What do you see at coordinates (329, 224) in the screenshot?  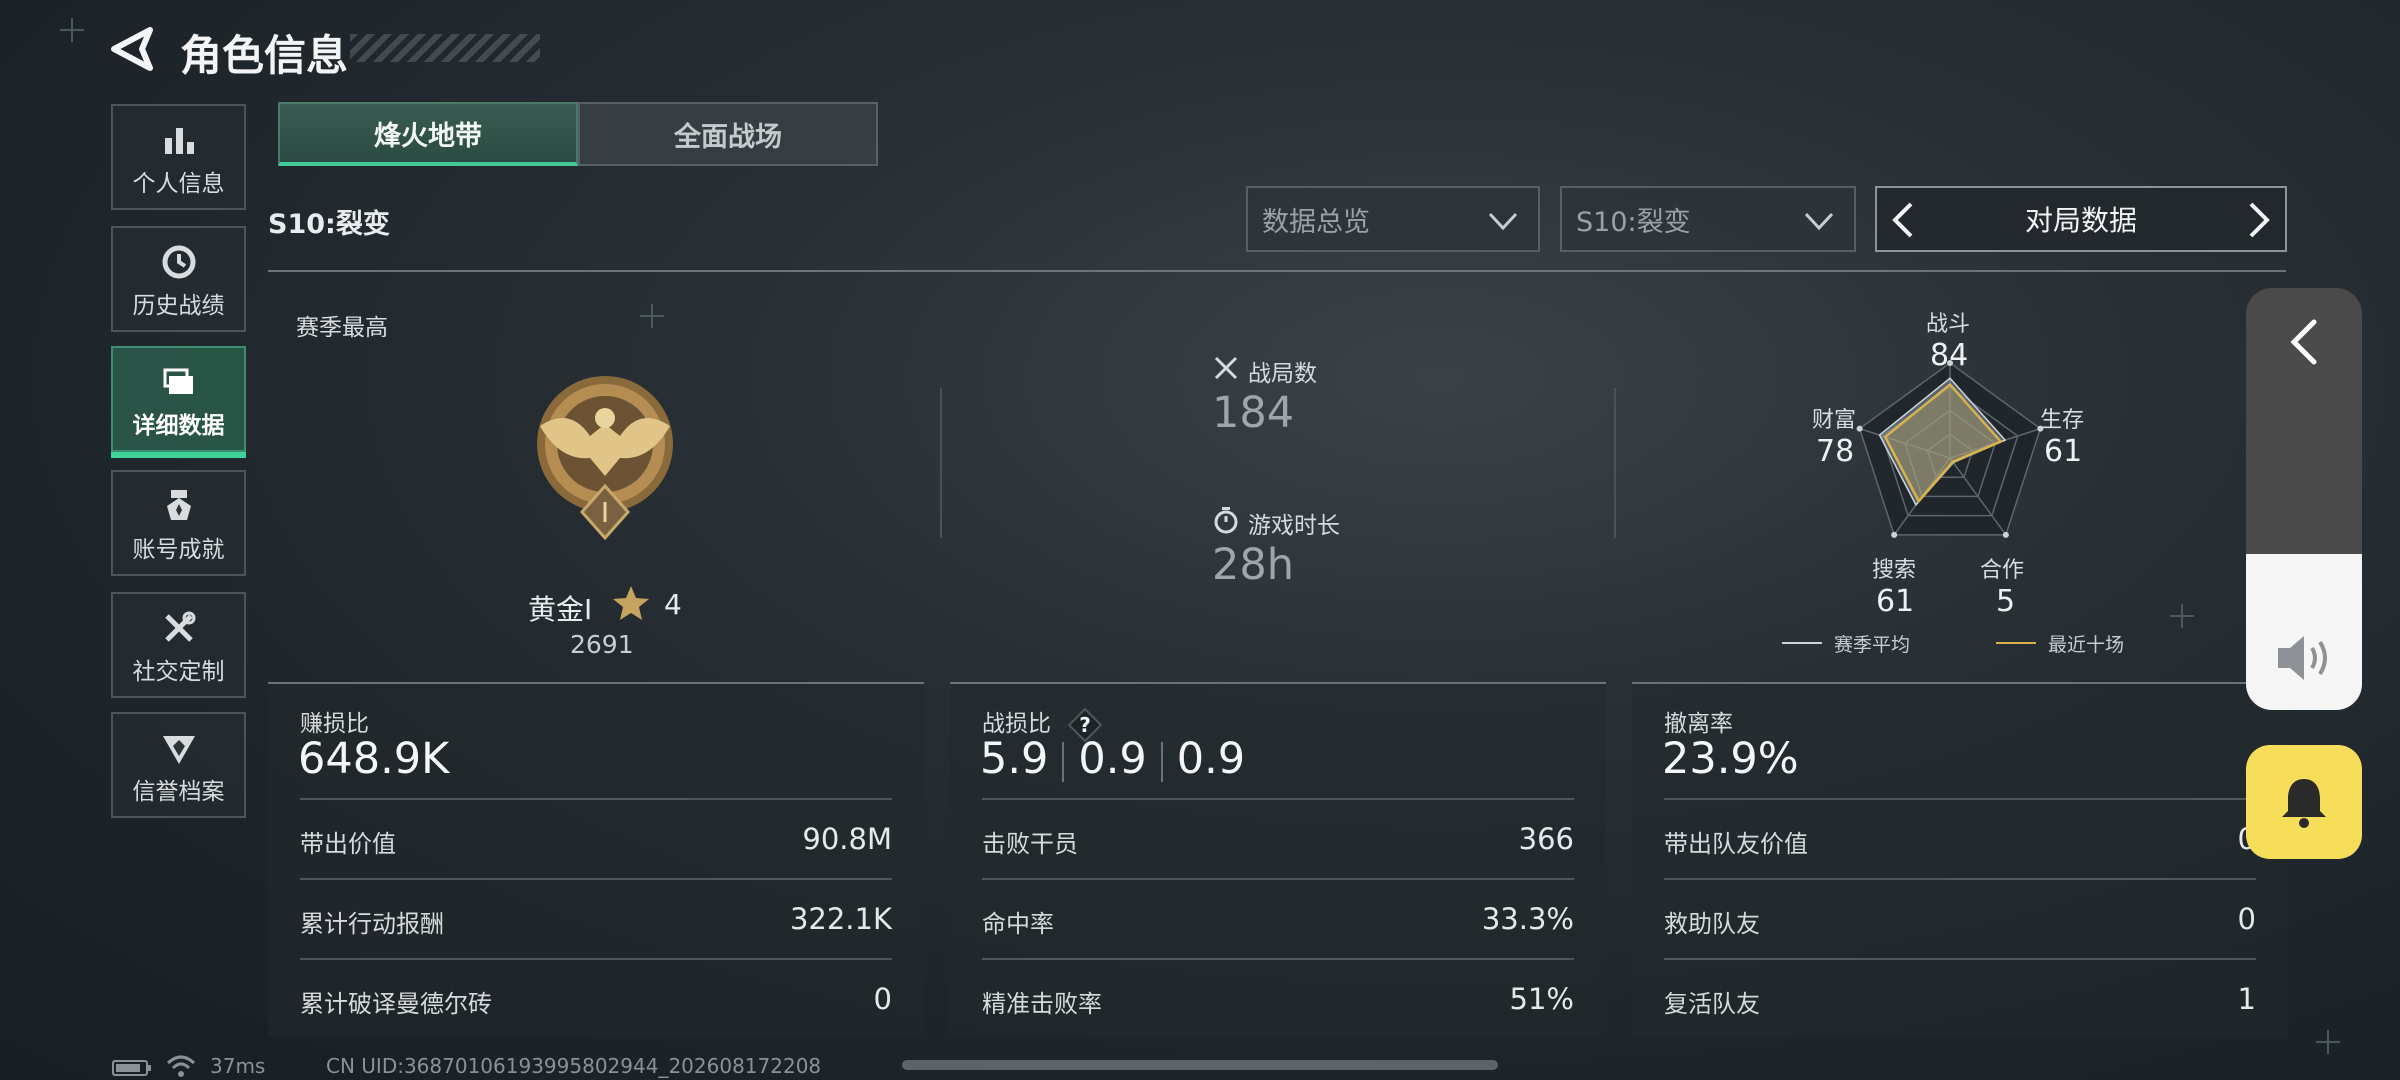 I see `season-label: S10:裂变` at bounding box center [329, 224].